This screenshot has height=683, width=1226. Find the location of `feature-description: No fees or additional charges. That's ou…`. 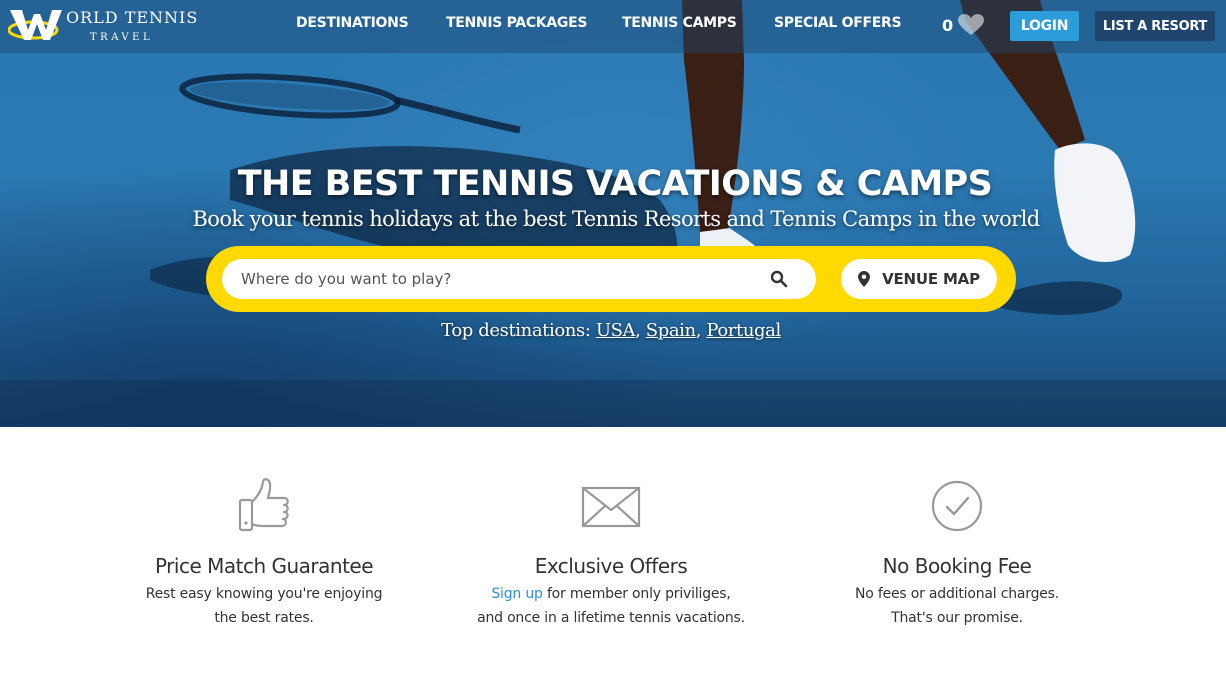

feature-description: No fees or additional charges. That's ou… is located at coordinates (957, 606).